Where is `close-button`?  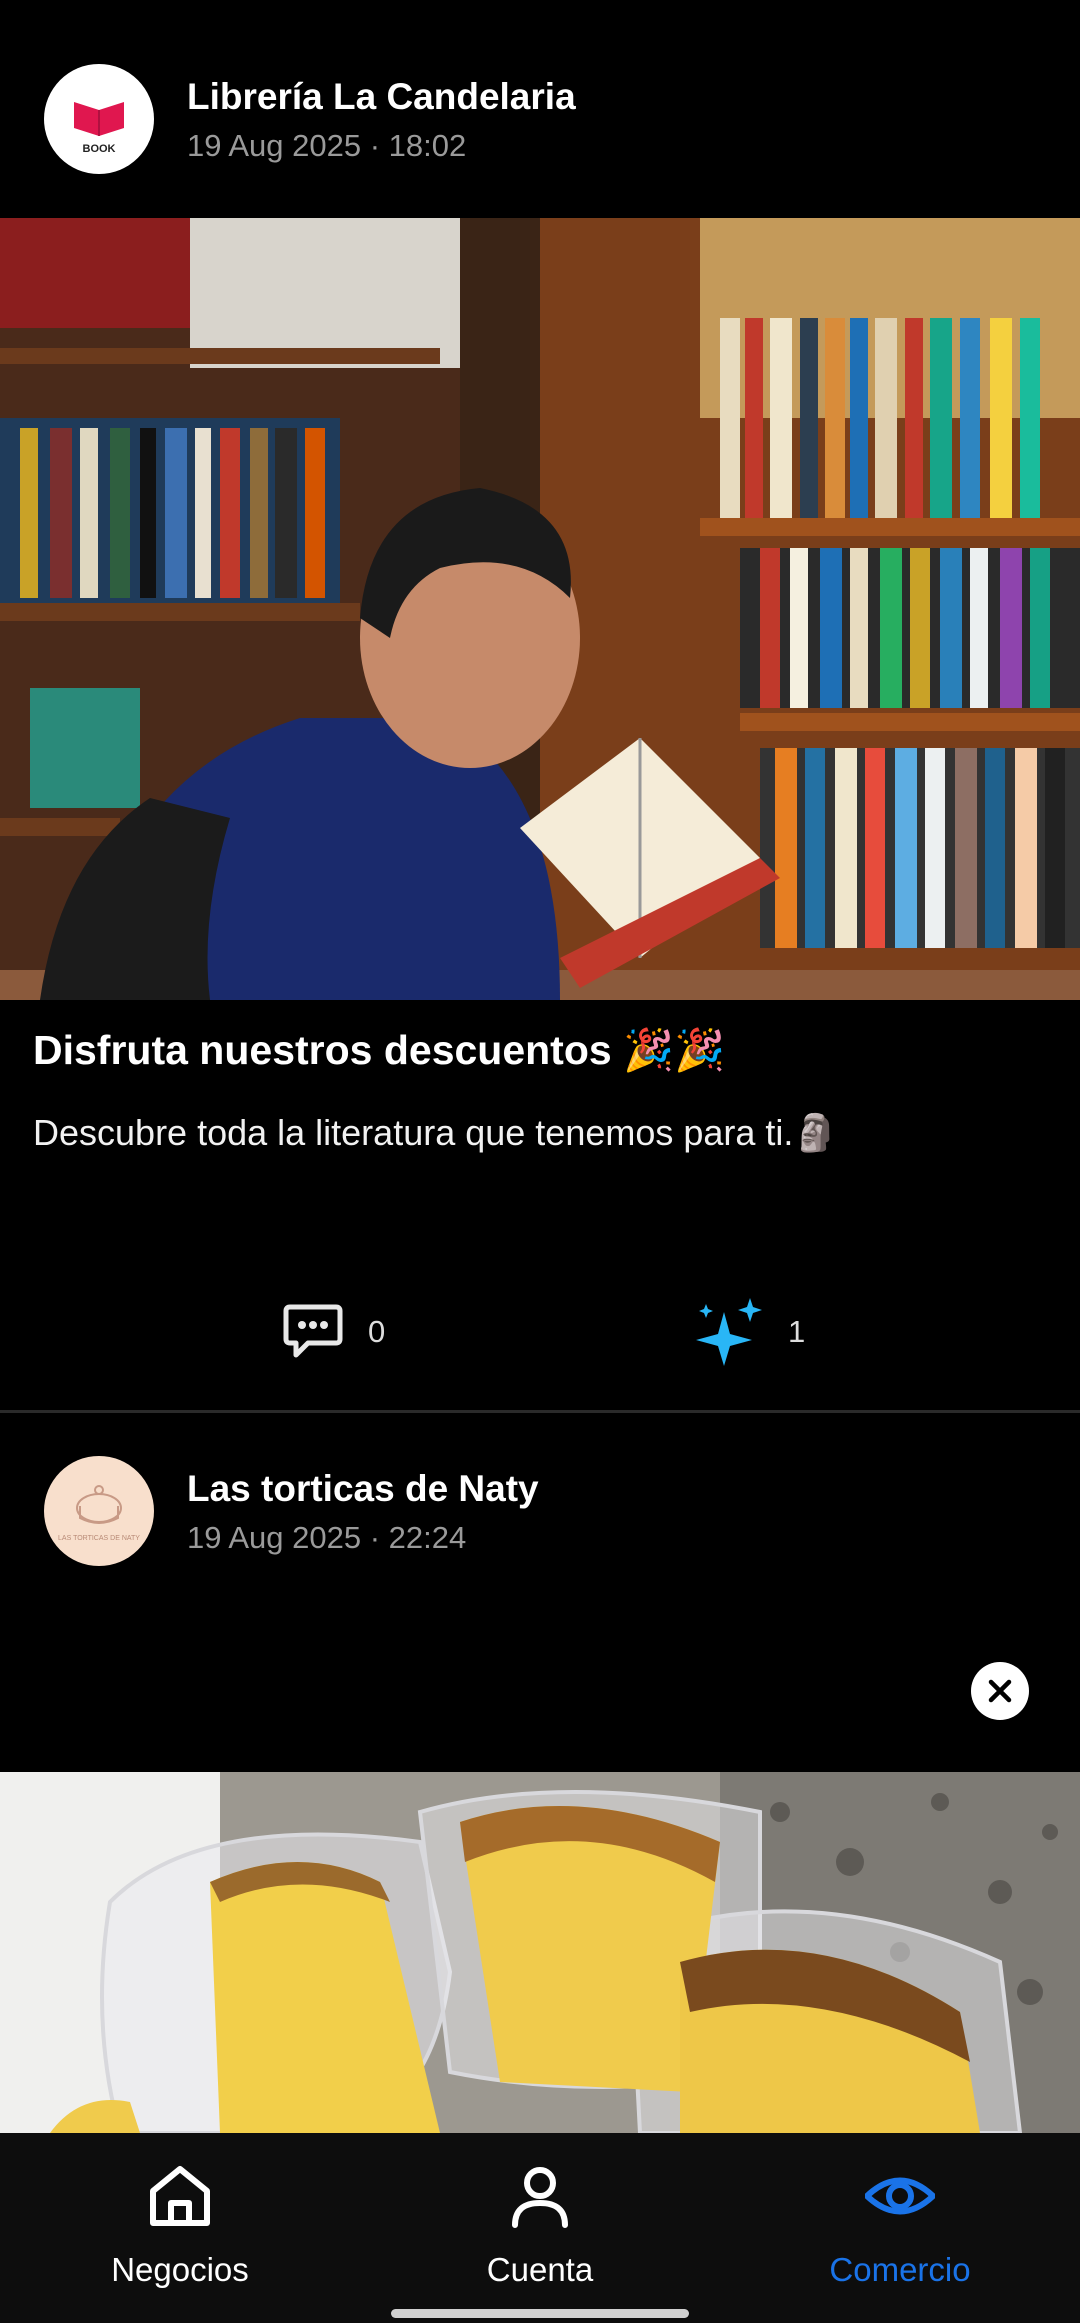 close-button is located at coordinates (1000, 1691).